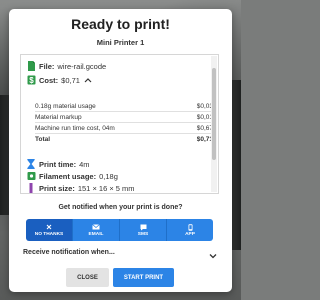 The image size is (320, 300). Describe the element at coordinates (31, 164) in the screenshot. I see `hourglass-icon` at that location.